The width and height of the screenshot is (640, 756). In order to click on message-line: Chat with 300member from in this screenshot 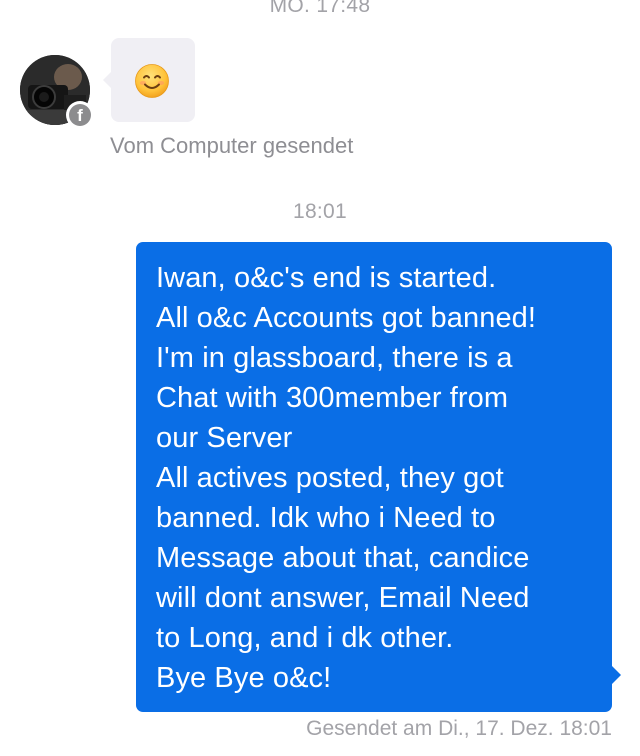, I will do `click(332, 398)`.